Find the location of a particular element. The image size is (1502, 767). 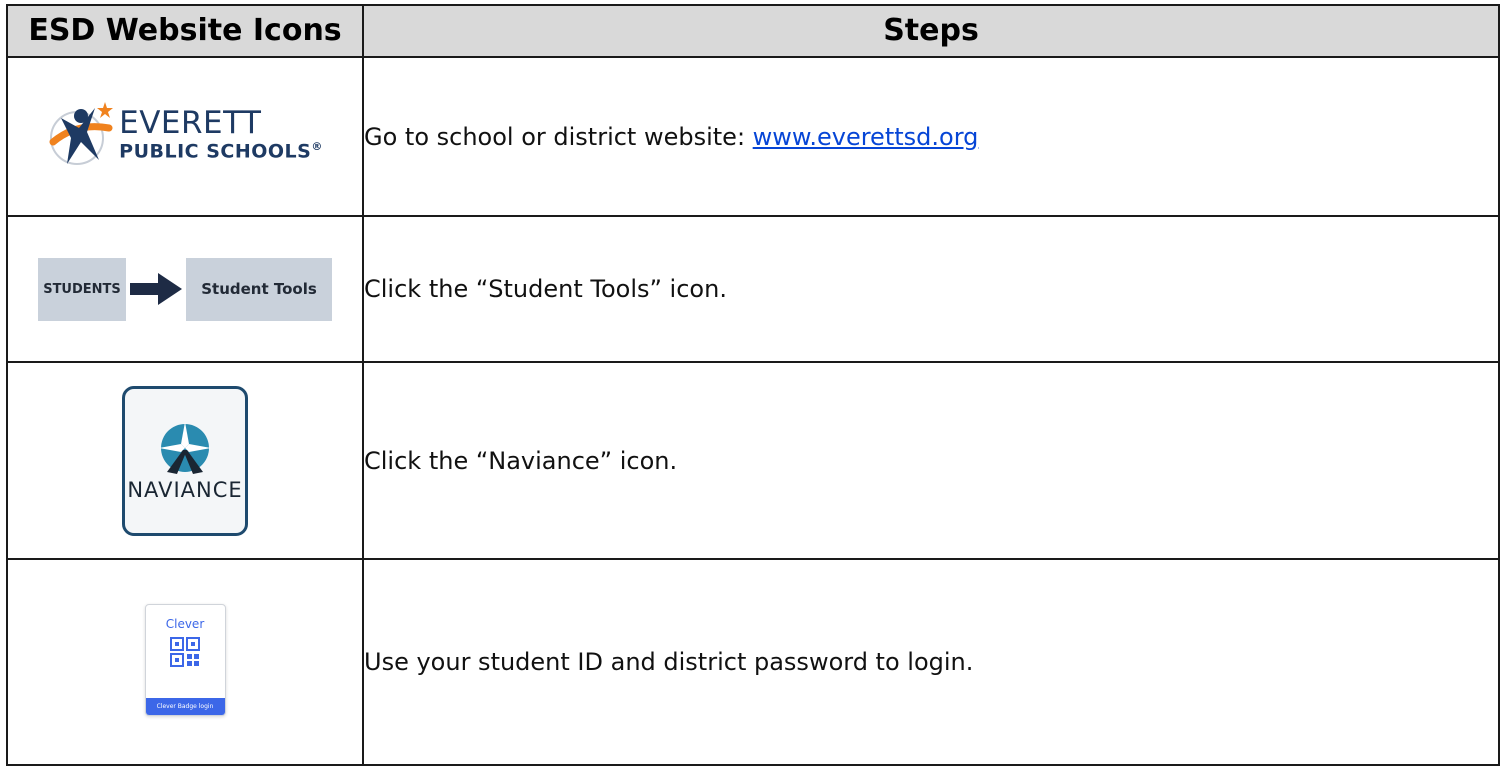

icon-cell: EVERETT PUBLIC SCHOOLS® is located at coordinates (185, 136).